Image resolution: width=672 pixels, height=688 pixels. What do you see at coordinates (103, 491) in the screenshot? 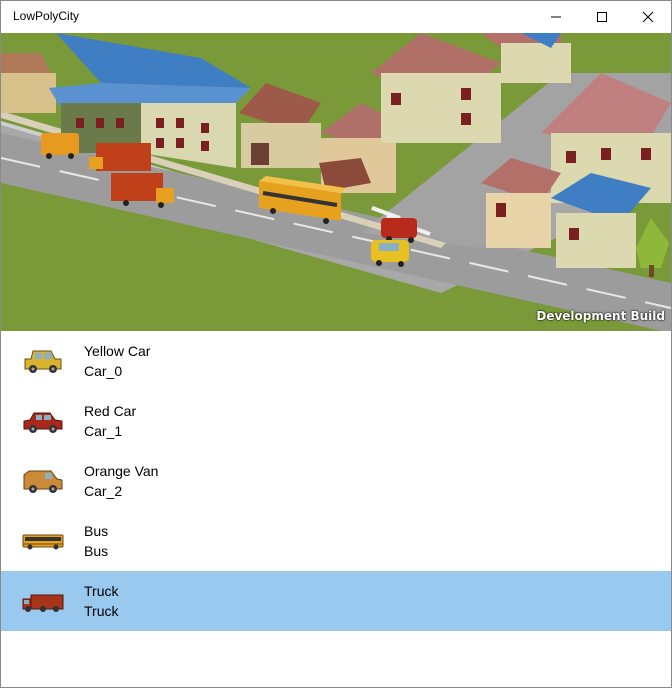
I see `vehicle-id: Car_2` at bounding box center [103, 491].